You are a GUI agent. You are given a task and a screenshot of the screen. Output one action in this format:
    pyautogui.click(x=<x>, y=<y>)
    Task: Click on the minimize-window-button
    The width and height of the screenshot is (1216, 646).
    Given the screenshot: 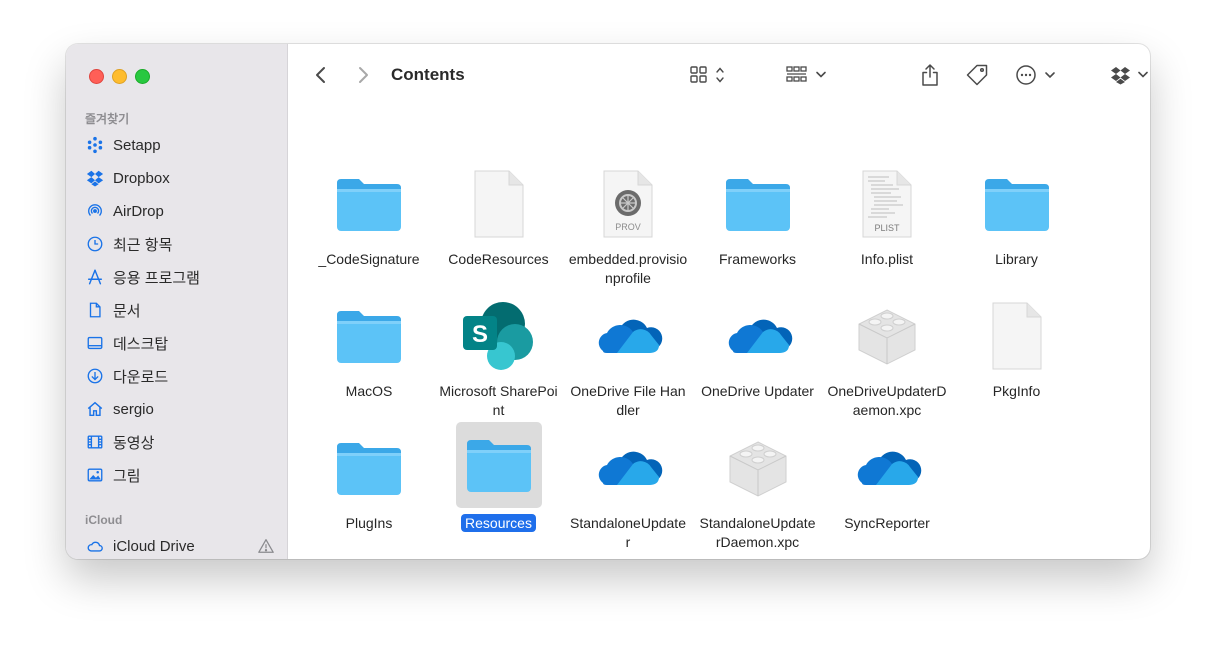 What is the action you would take?
    pyautogui.click(x=119, y=76)
    